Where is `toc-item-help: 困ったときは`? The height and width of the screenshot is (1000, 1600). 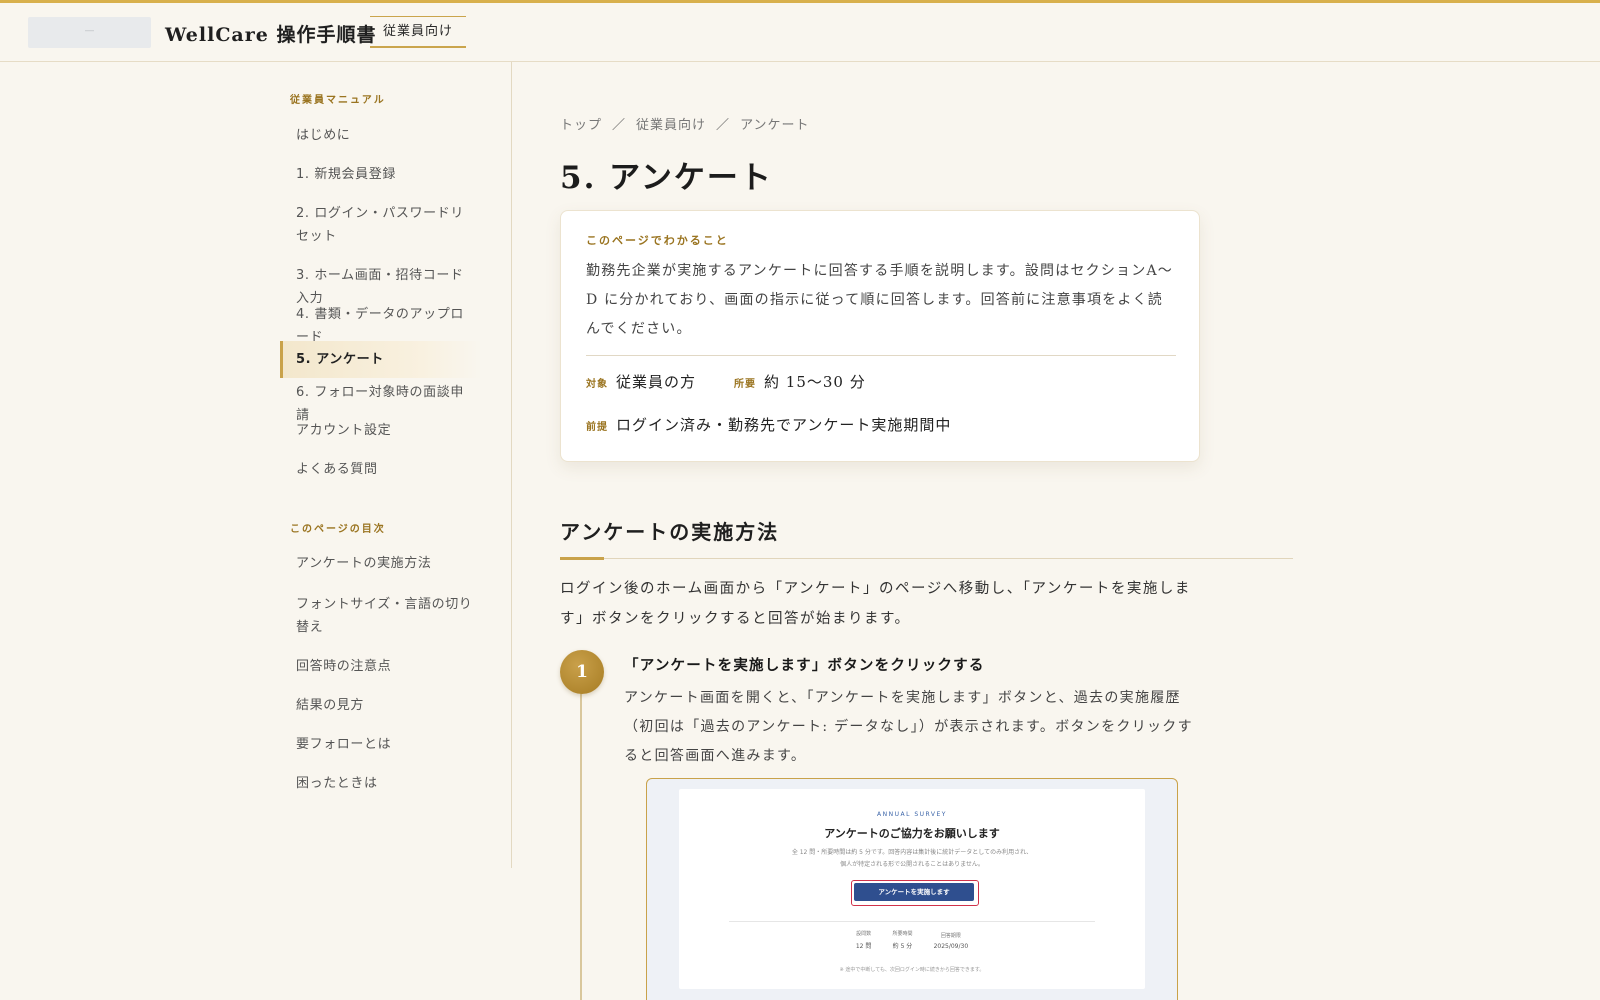
toc-item-help: 困ったときは is located at coordinates (381, 783).